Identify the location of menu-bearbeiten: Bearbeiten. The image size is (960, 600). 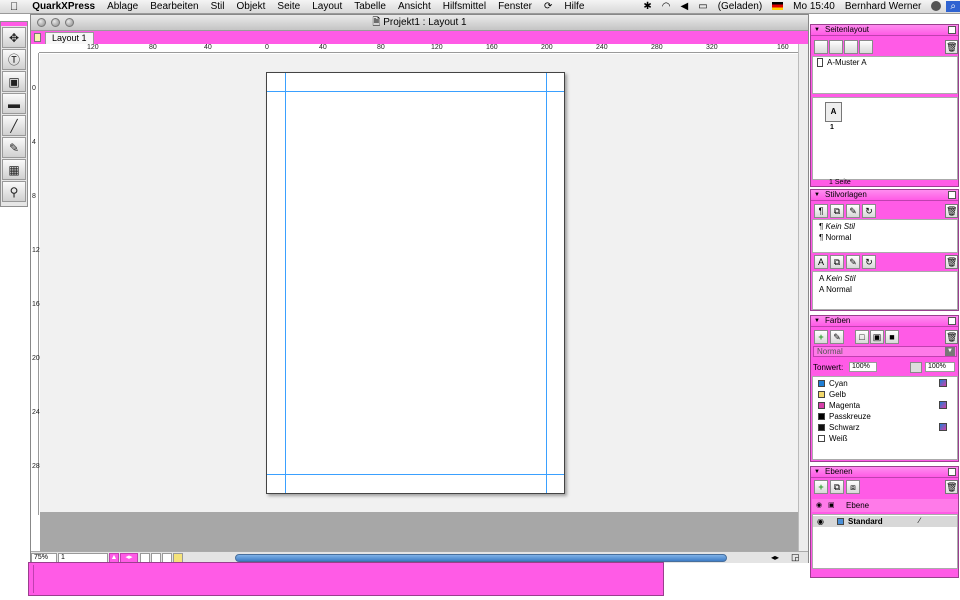
(174, 6).